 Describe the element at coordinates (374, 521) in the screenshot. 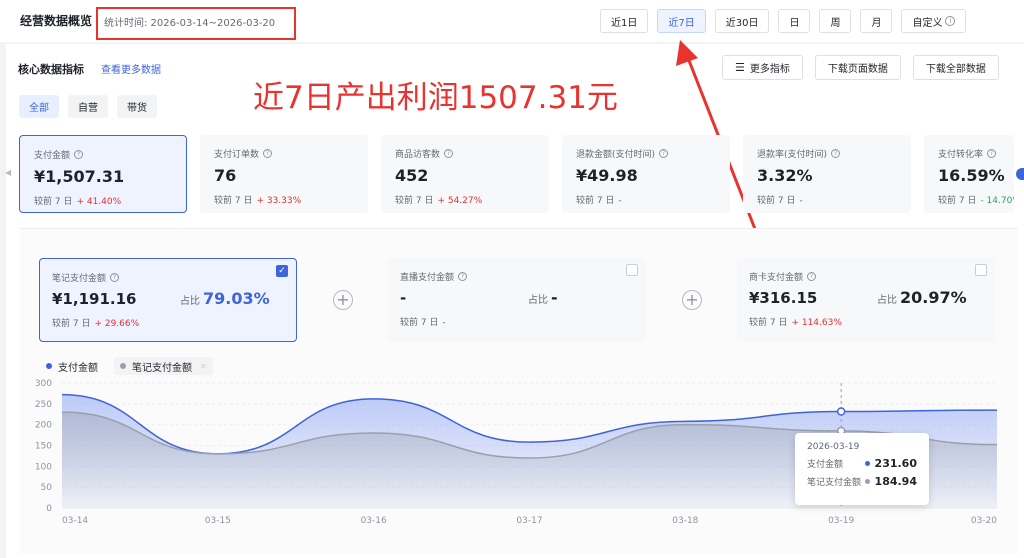

I see `x-tick-label: 03-16` at that location.